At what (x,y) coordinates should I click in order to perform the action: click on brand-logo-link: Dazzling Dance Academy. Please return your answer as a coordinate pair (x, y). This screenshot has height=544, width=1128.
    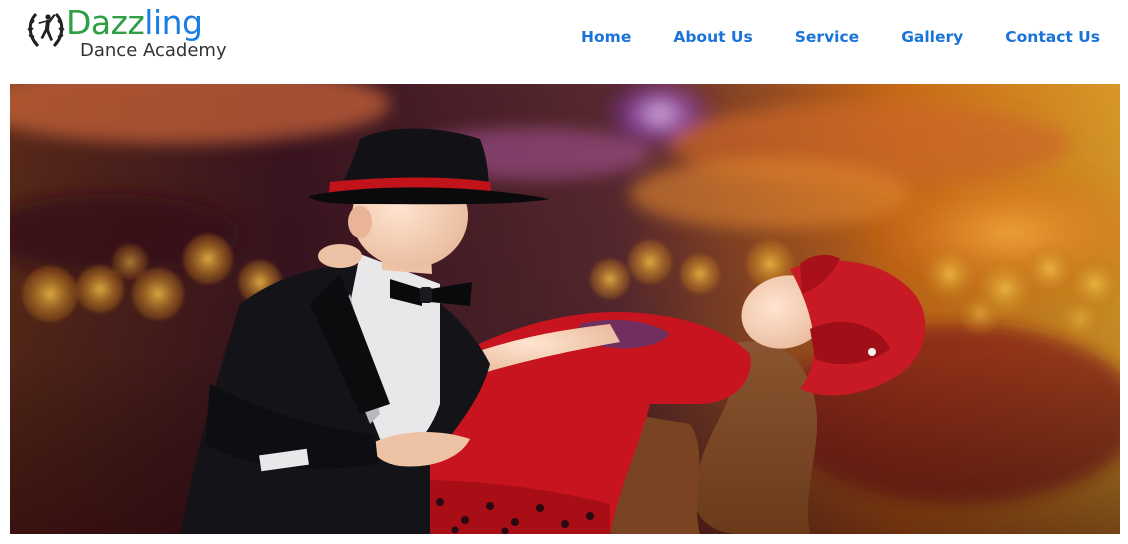
    Looking at the image, I should click on (134, 36).